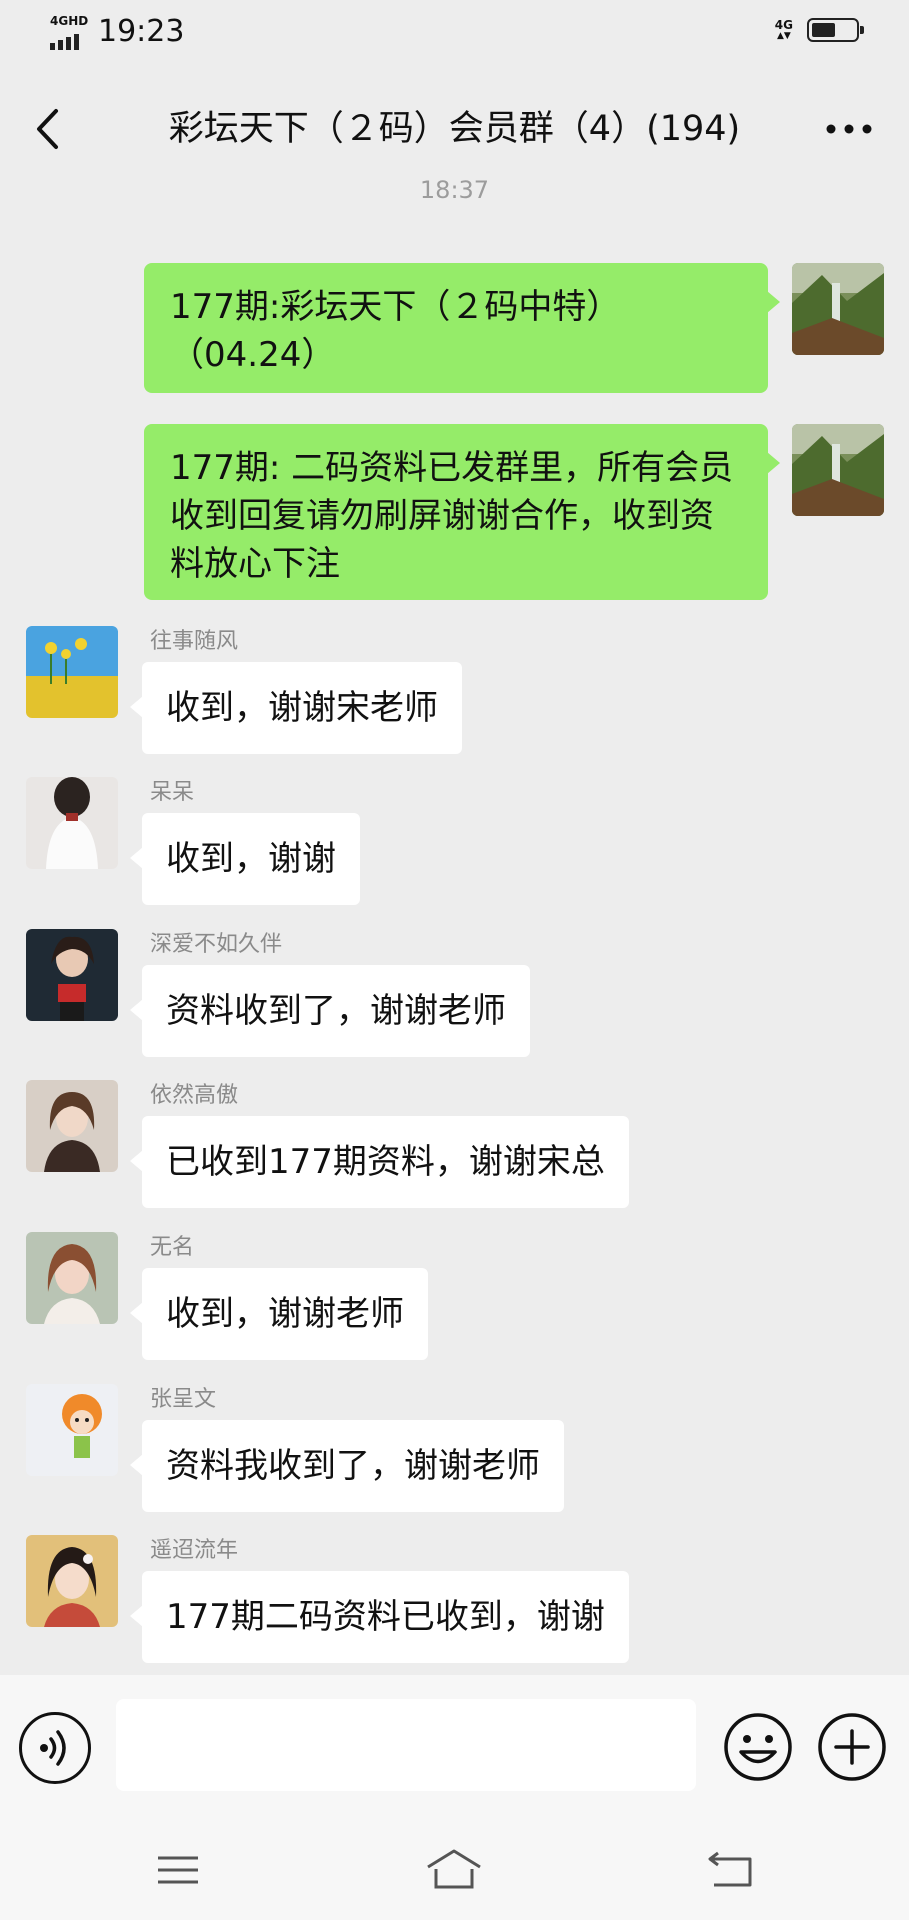 The width and height of the screenshot is (909, 1920). I want to click on message-input, so click(406, 1745).